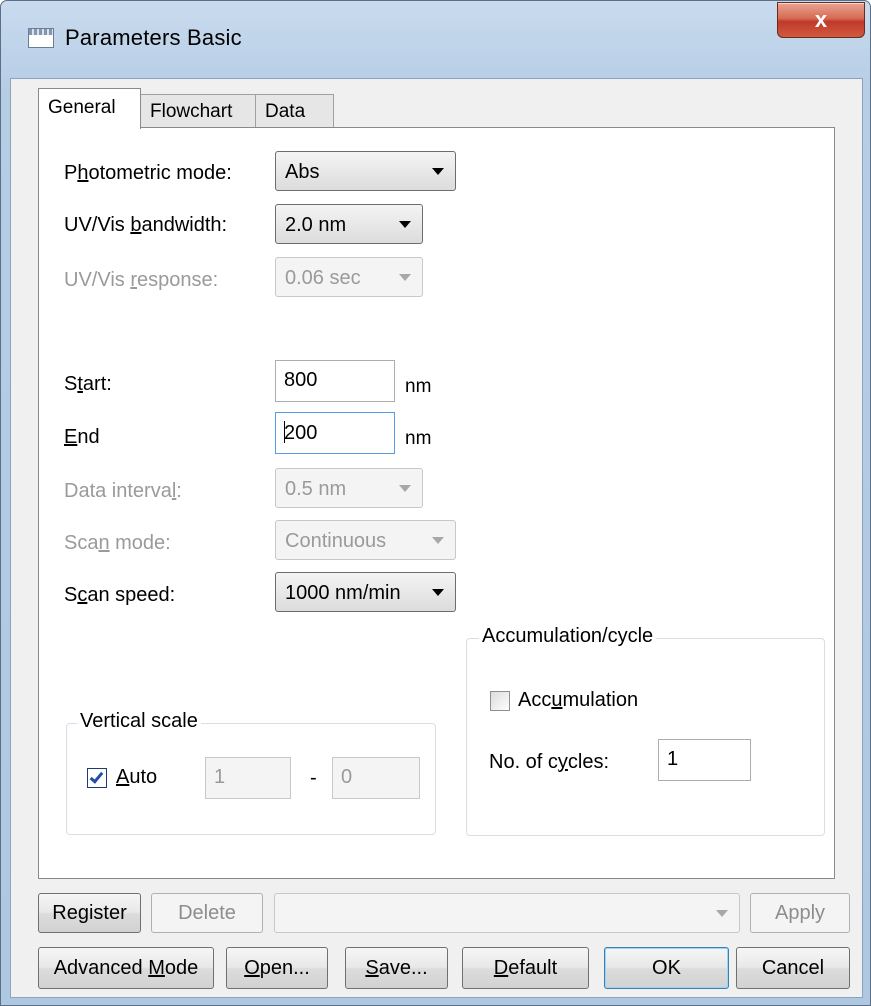  I want to click on tab-data: Data, so click(294, 111).